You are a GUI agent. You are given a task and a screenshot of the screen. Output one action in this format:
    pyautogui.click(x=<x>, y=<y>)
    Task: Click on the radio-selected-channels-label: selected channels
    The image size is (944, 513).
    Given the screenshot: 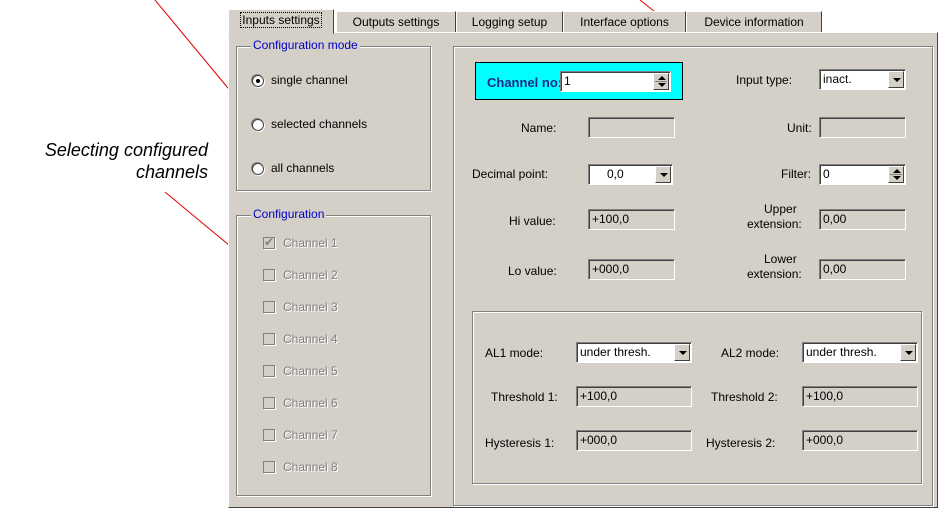 What is the action you would take?
    pyautogui.click(x=319, y=124)
    